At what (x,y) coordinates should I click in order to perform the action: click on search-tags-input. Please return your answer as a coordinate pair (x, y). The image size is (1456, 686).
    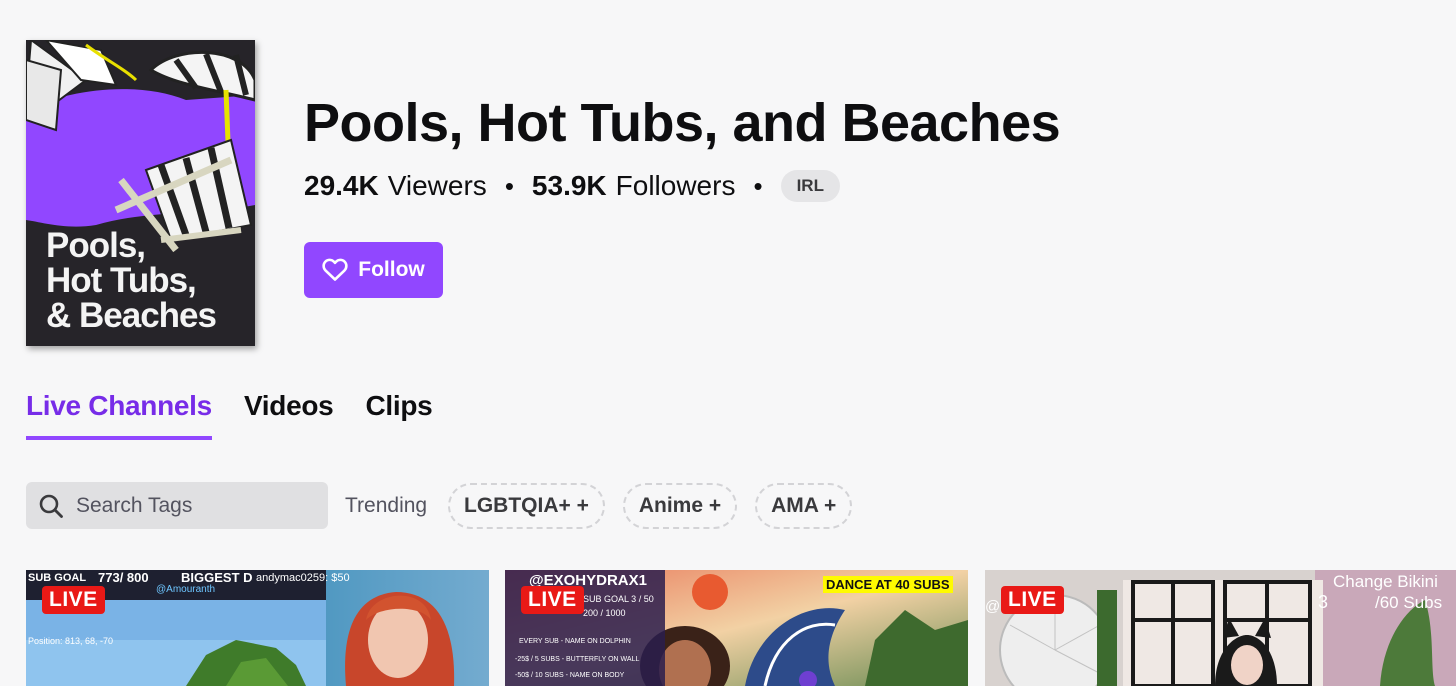
    Looking at the image, I should click on (191, 505).